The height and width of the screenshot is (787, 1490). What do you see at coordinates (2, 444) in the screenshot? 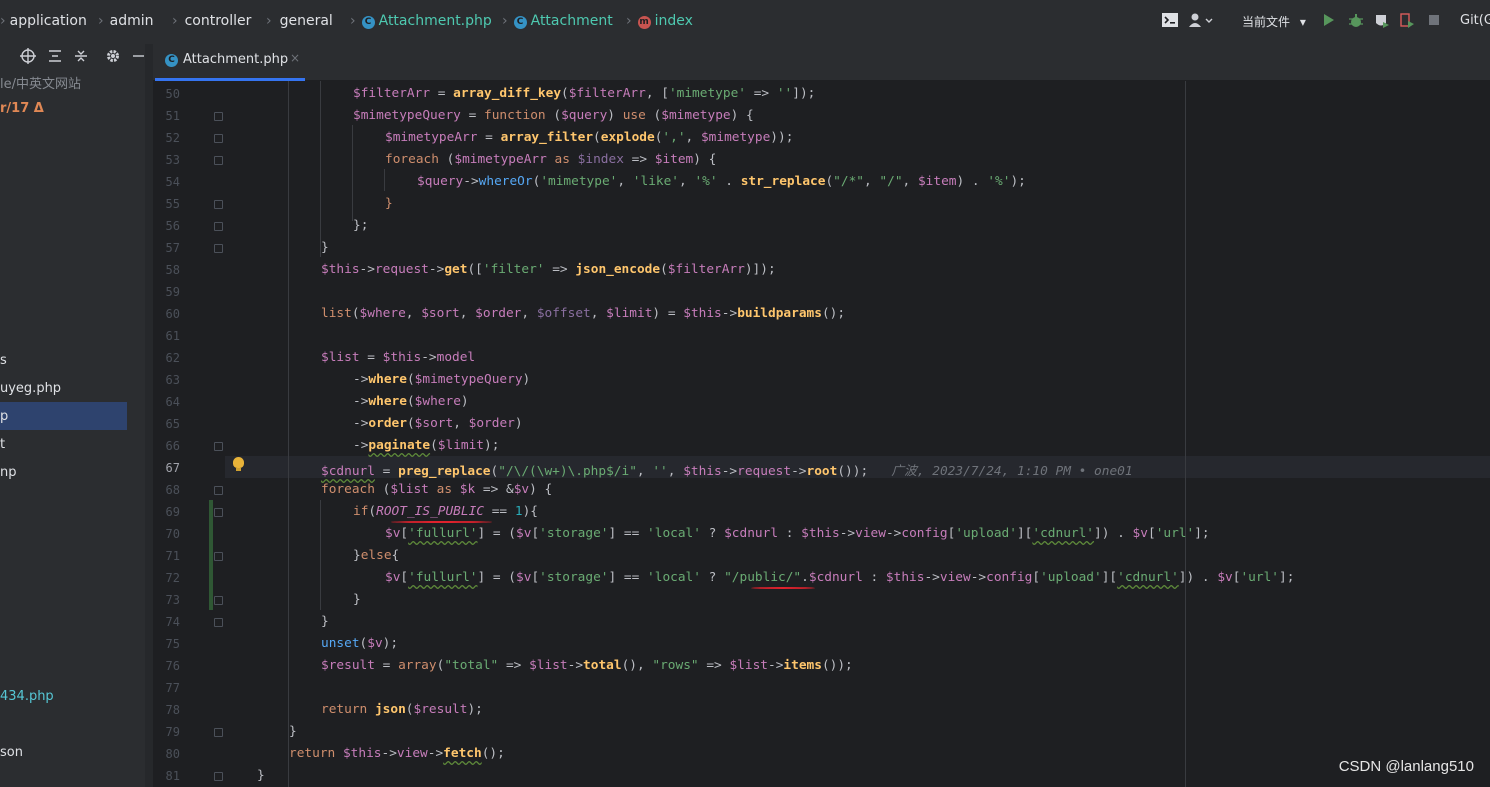
I see `tree-item: t` at bounding box center [2, 444].